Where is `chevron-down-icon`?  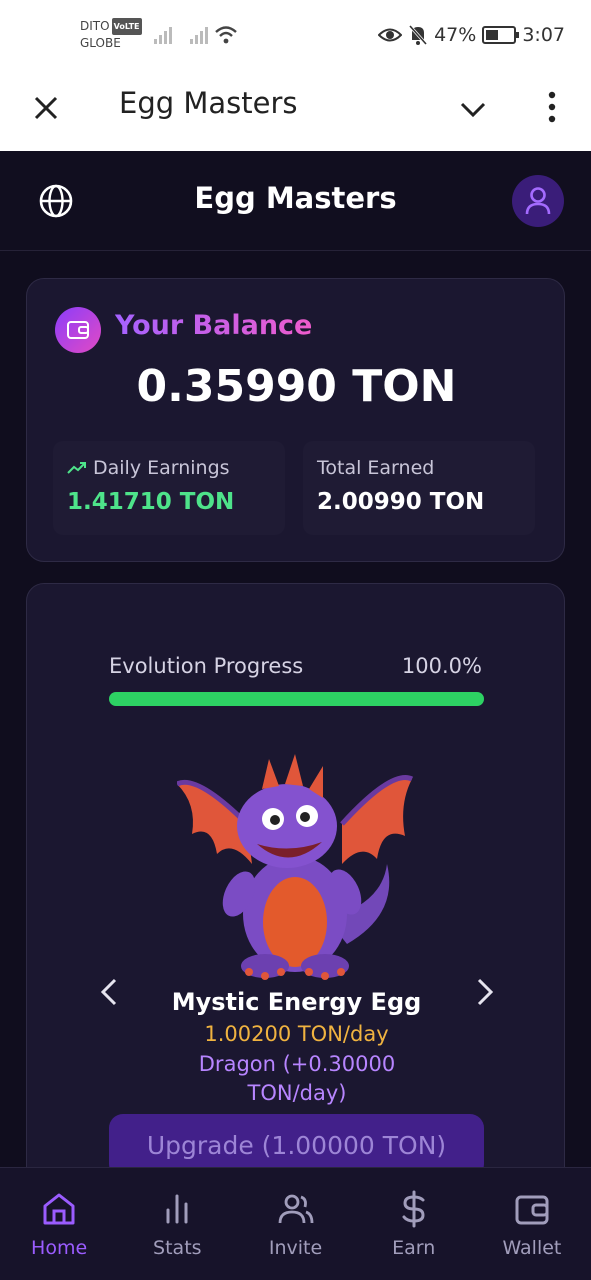 chevron-down-icon is located at coordinates (473, 109).